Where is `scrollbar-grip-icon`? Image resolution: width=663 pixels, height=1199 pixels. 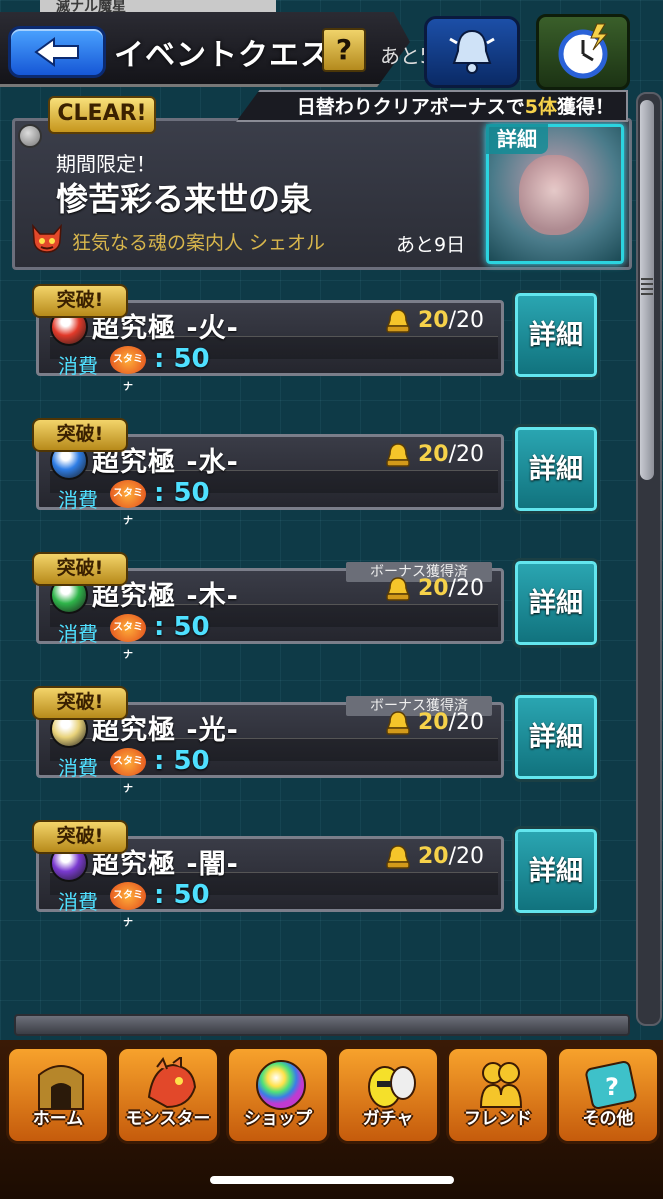
scrollbar-grip-icon is located at coordinates (647, 287).